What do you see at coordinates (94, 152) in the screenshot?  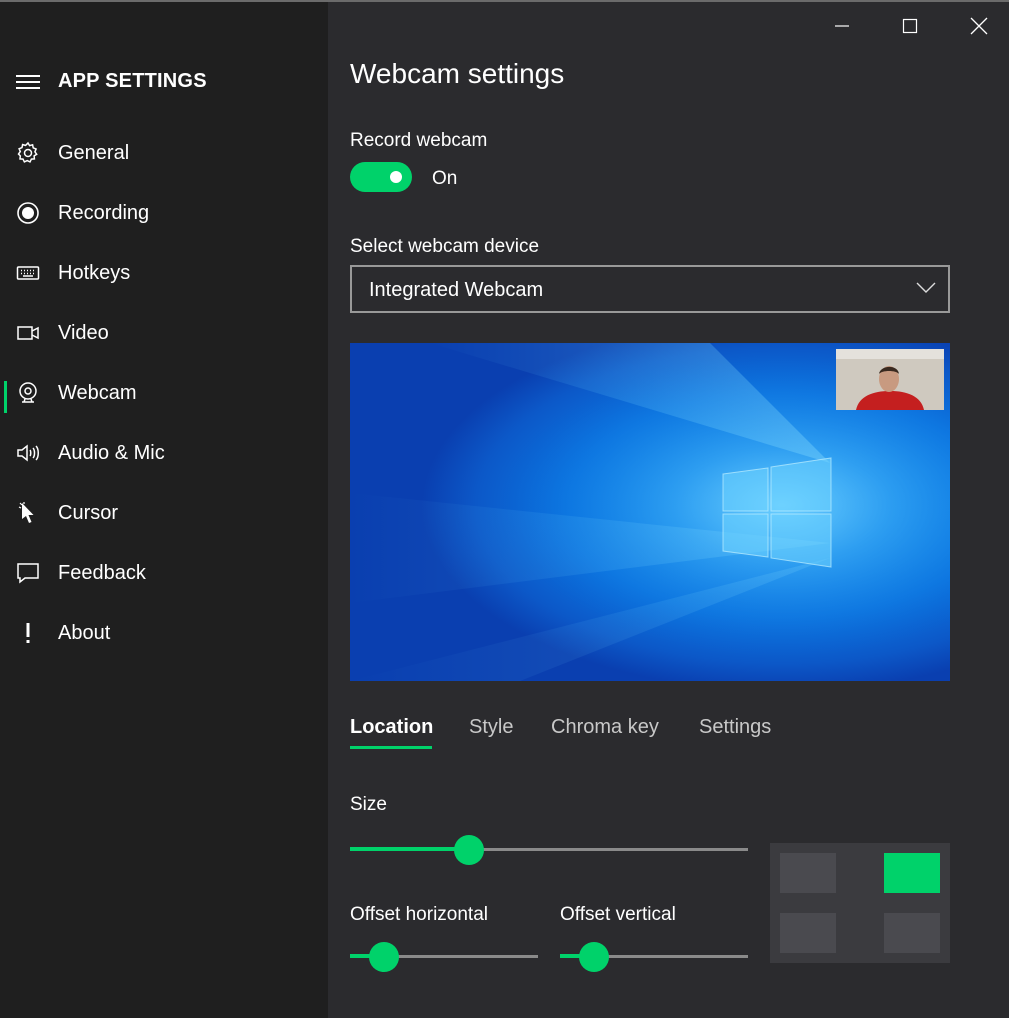 I see `sidebar-item-label: General` at bounding box center [94, 152].